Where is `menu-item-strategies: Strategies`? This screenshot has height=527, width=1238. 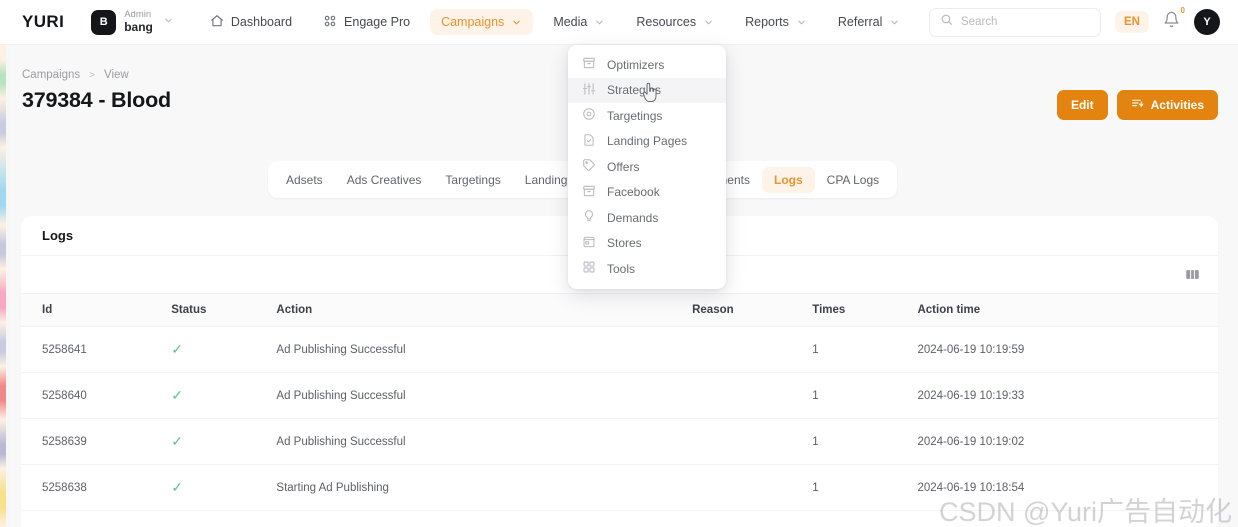 menu-item-strategies: Strategies is located at coordinates (647, 90).